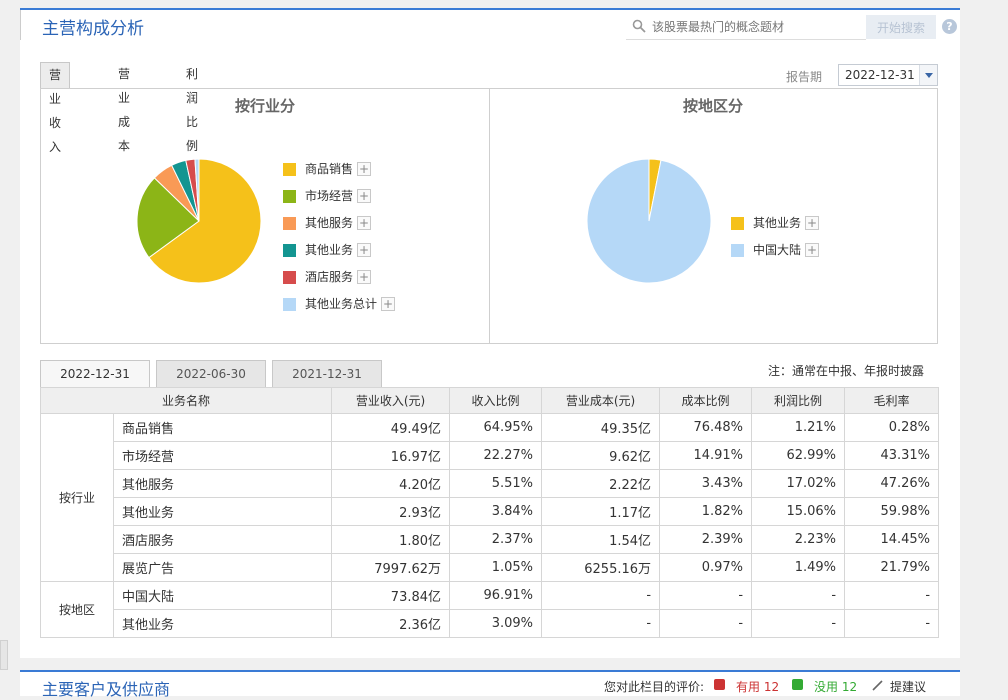 This screenshot has height=700, width=1008. I want to click on help-icon: ?, so click(949, 26).